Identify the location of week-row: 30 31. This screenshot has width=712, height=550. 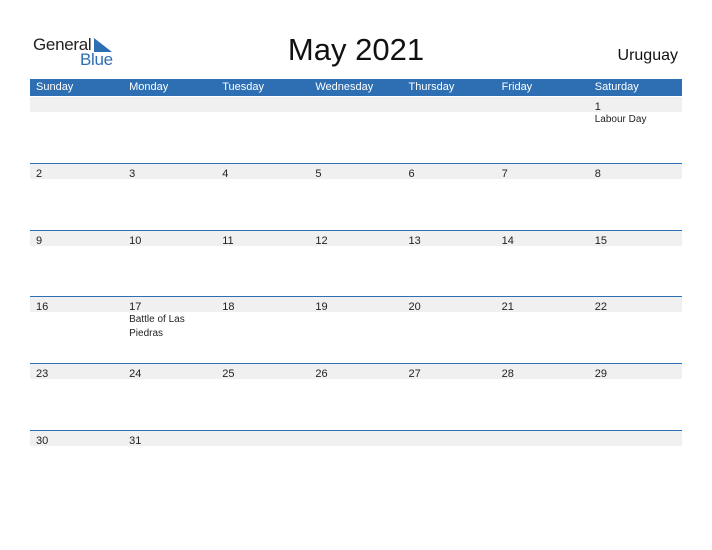
(356, 438).